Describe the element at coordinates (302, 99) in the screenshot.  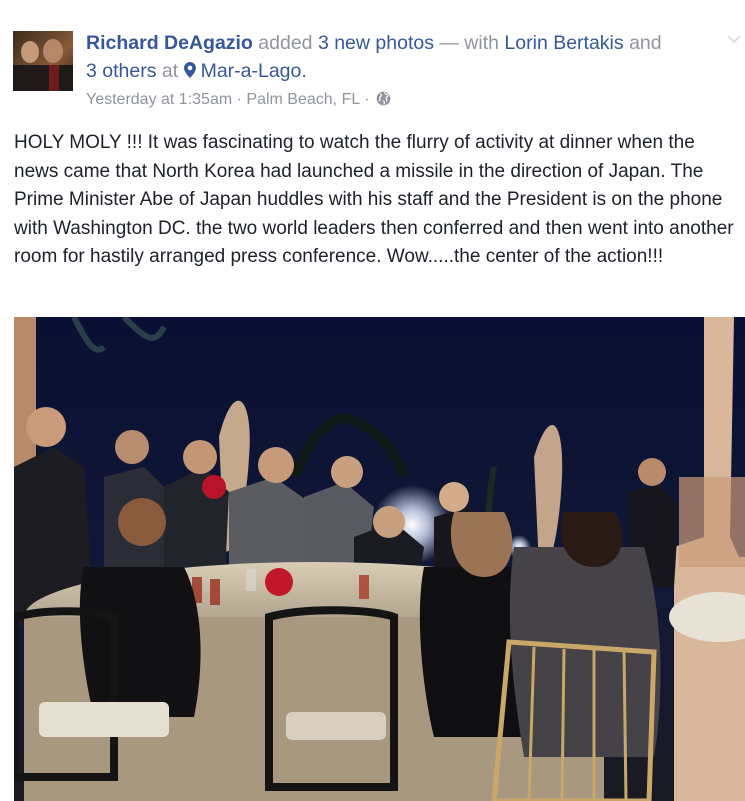
I see `place-link: Palm Beach, FL` at that location.